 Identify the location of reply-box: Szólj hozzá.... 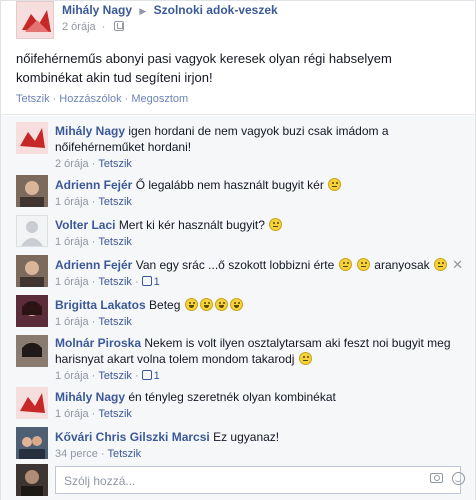
(238, 482).